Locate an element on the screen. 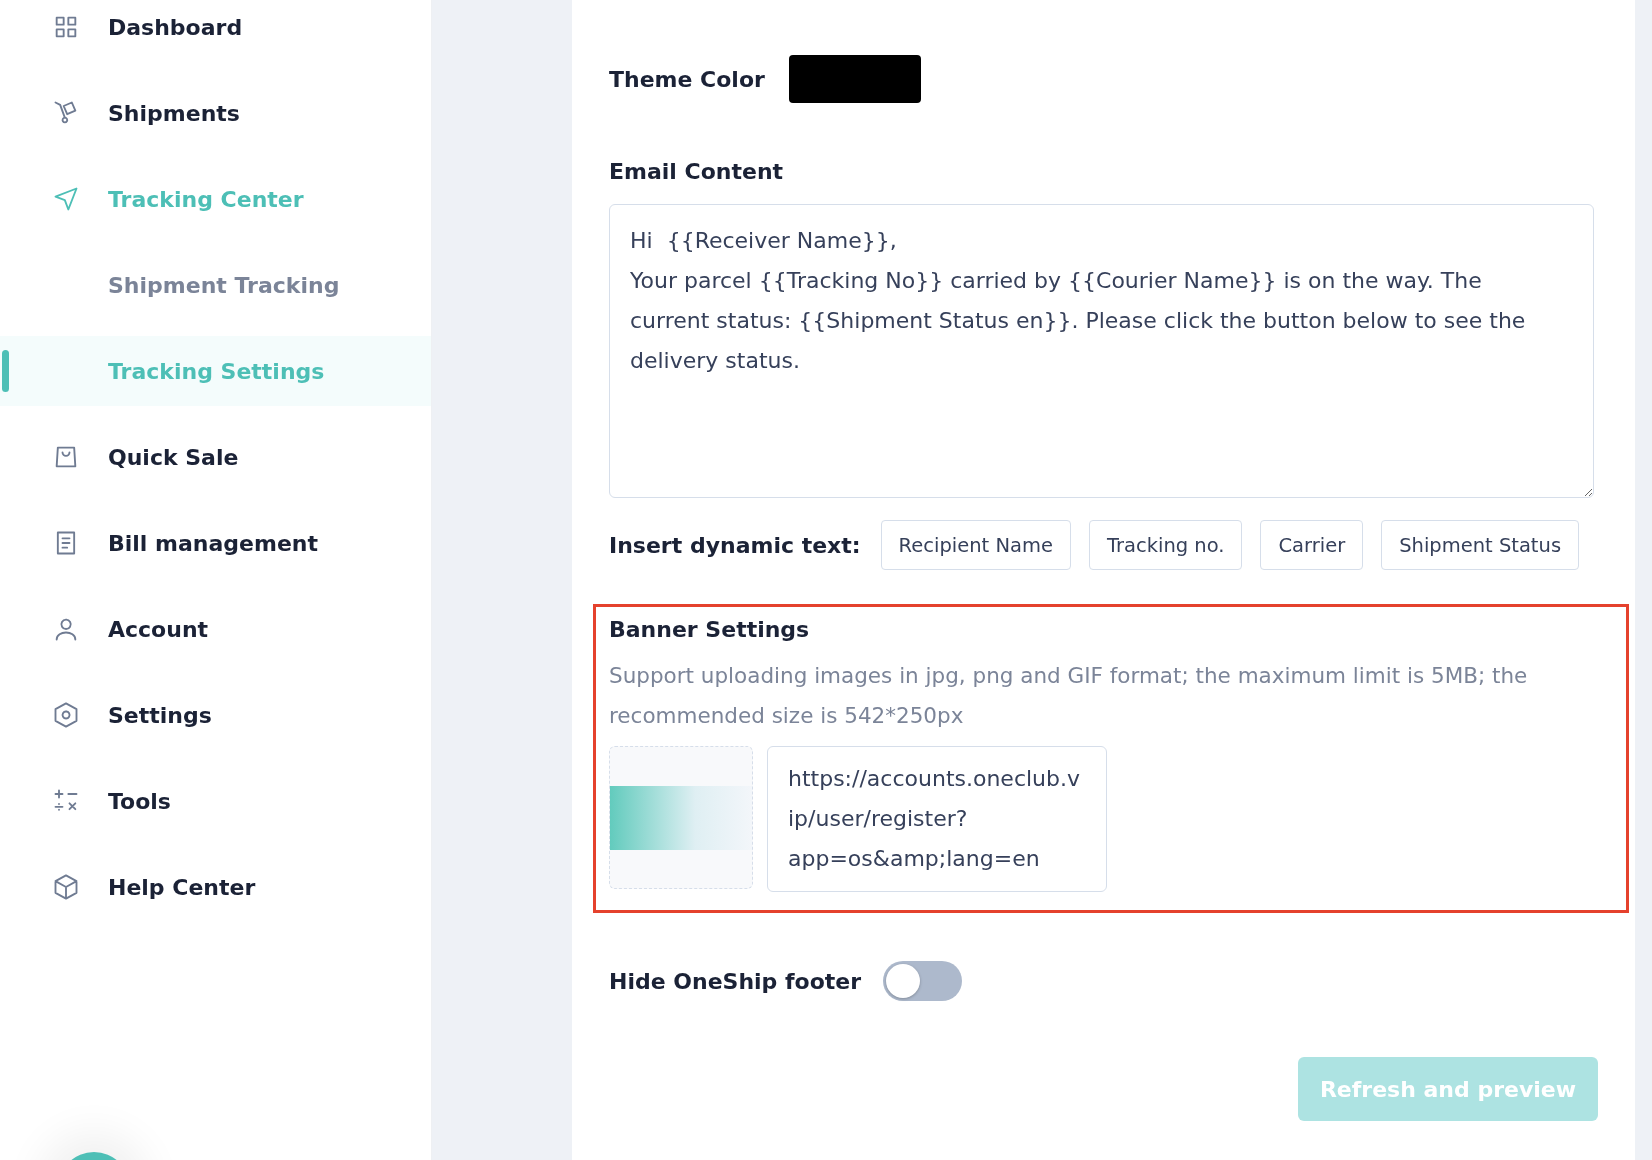 This screenshot has height=1160, width=1652. insert-text-button: Carrier is located at coordinates (1312, 545).